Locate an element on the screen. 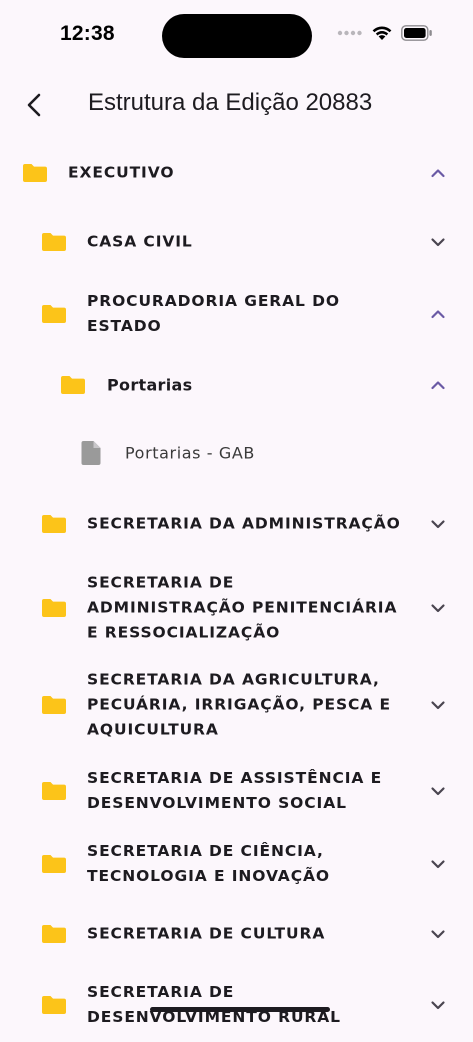  file-icon is located at coordinates (91, 453).